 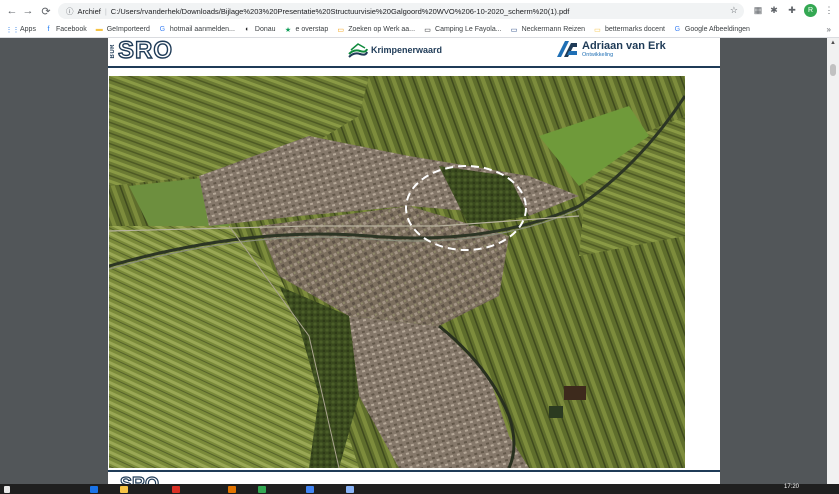 I want to click on bookmark-label: Donau, so click(x=265, y=29).